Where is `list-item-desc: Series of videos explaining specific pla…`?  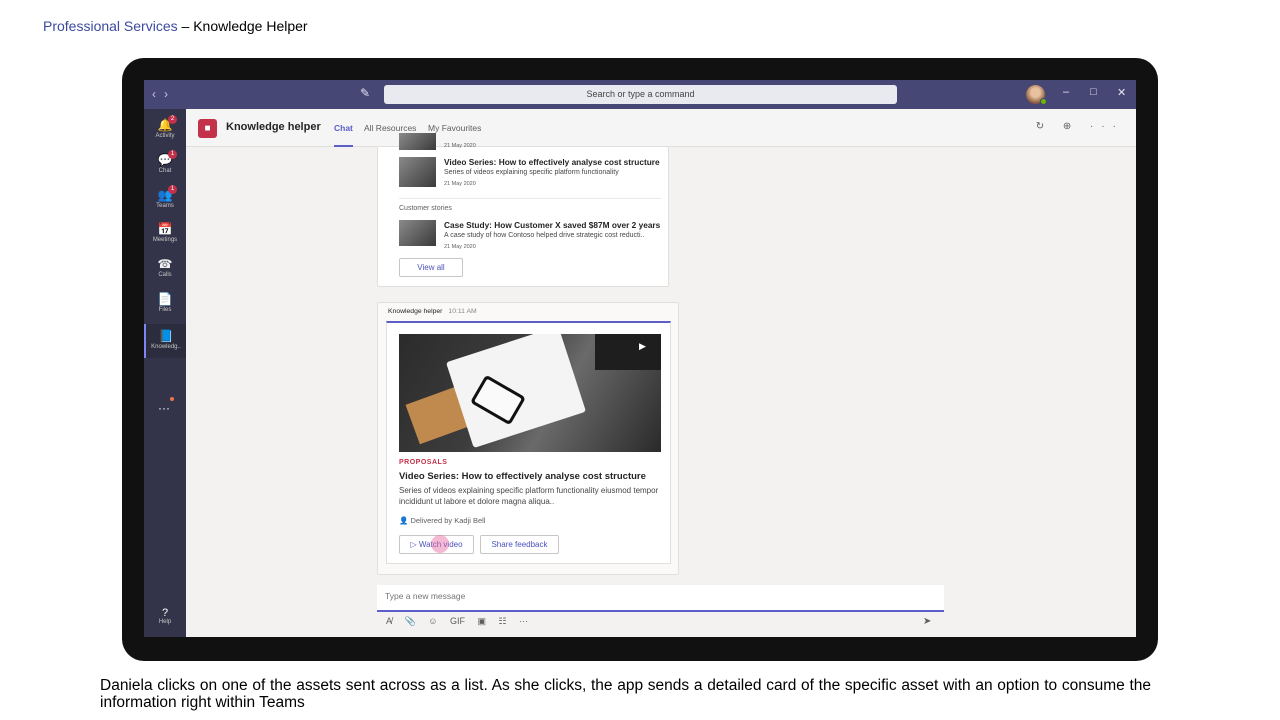
list-item-desc: Series of videos explaining specific pla… is located at coordinates (531, 172).